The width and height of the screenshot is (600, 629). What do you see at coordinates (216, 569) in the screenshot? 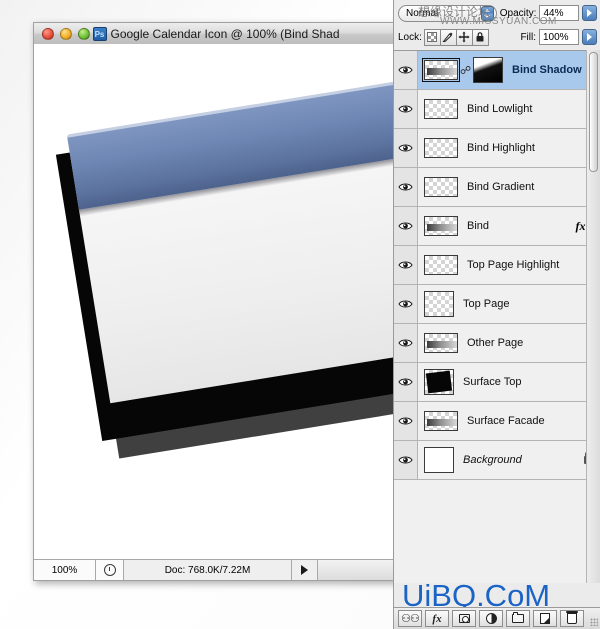
I see `document-status-bar: 100% Doc: 768.0K/7.22M` at bounding box center [216, 569].